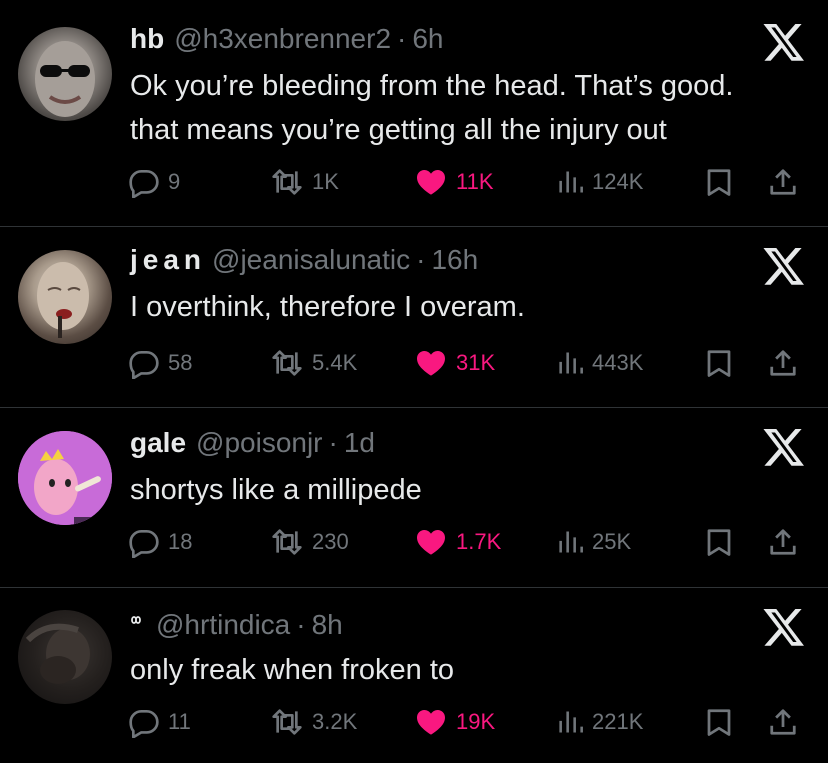  Describe the element at coordinates (457, 542) in the screenshot. I see `like-button: 1.7K` at that location.